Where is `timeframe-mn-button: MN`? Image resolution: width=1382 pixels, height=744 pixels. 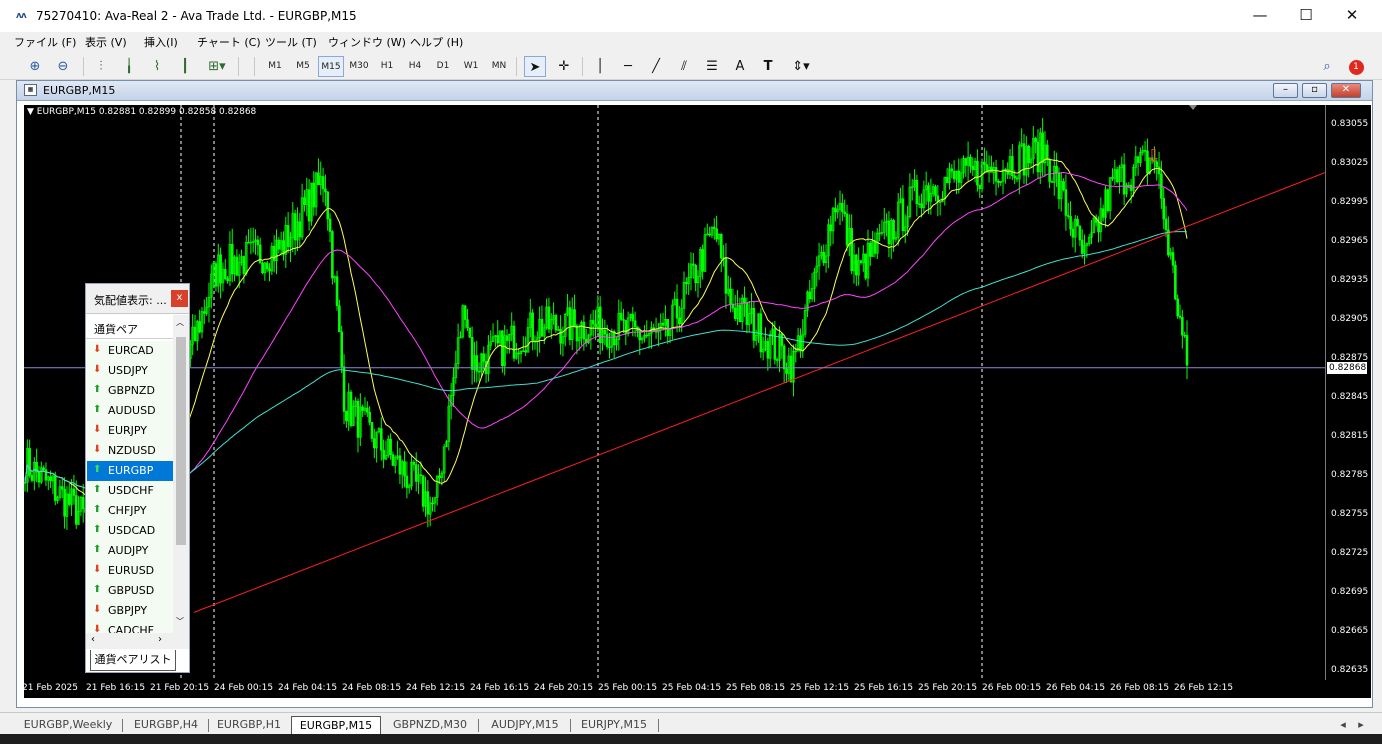 timeframe-mn-button: MN is located at coordinates (499, 66).